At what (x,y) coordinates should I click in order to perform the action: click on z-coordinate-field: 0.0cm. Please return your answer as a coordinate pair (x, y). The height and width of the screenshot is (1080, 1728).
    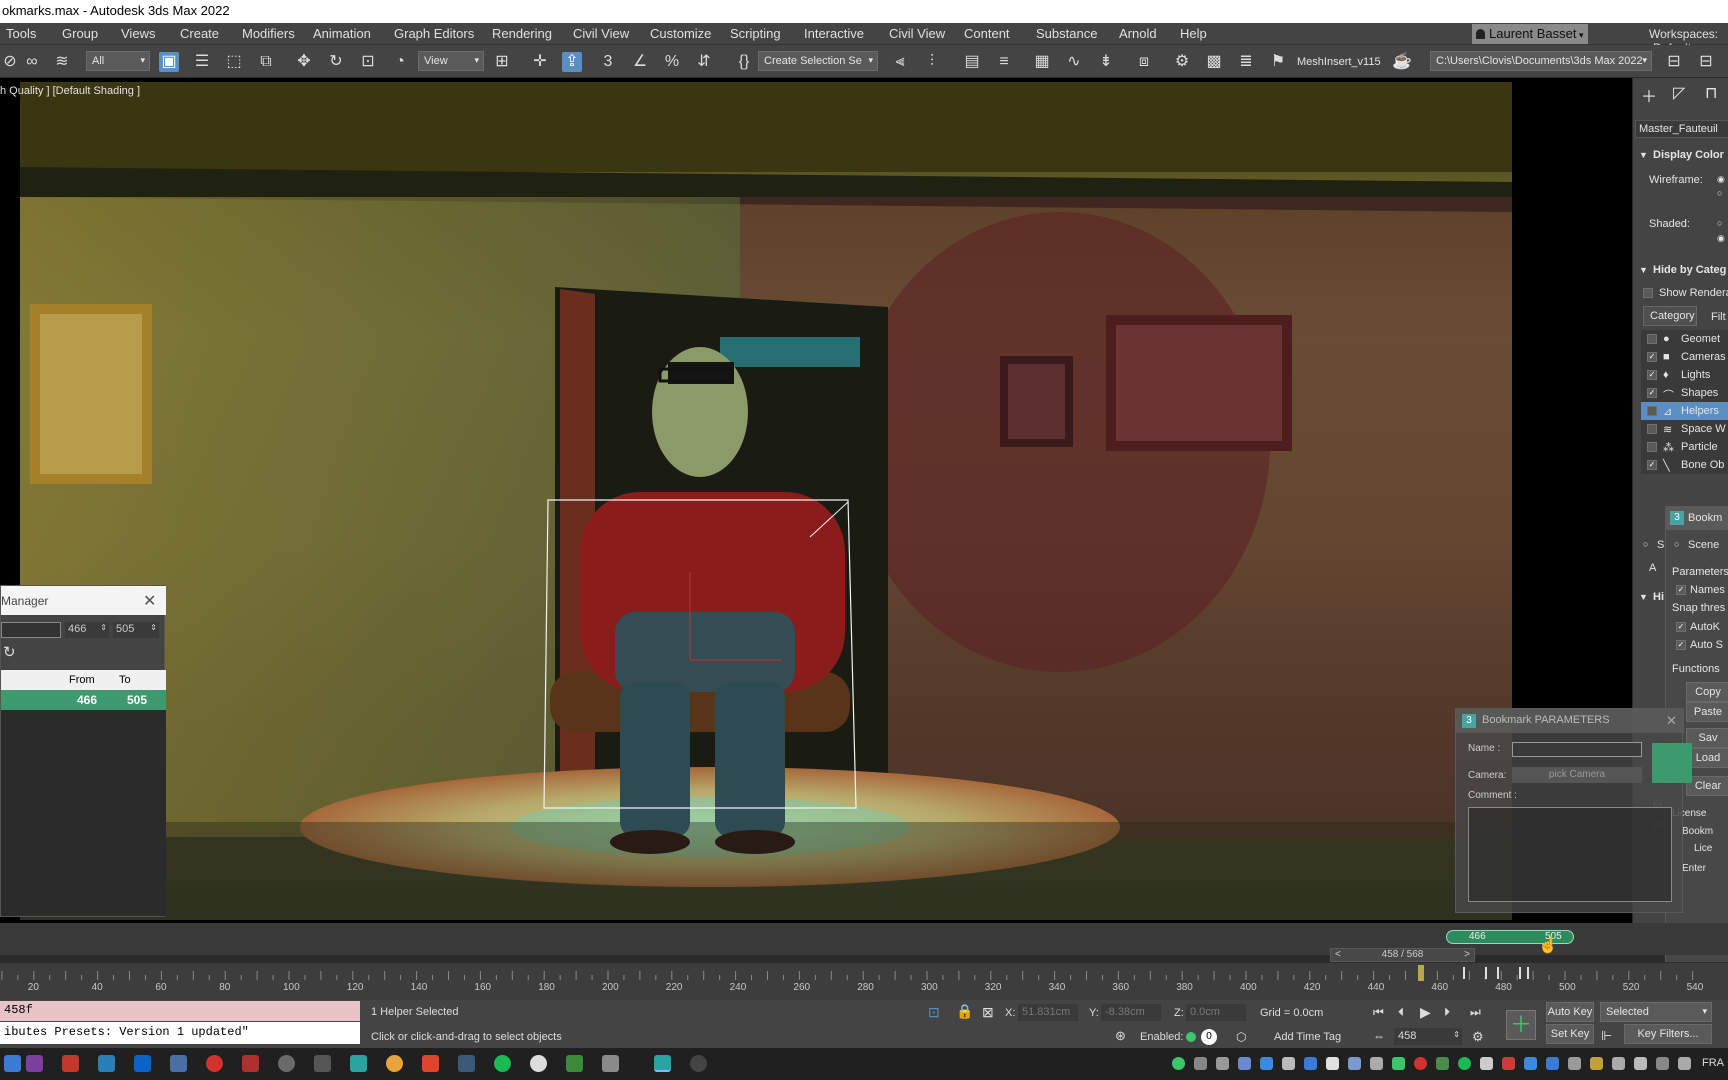
    Looking at the image, I should click on (1216, 1012).